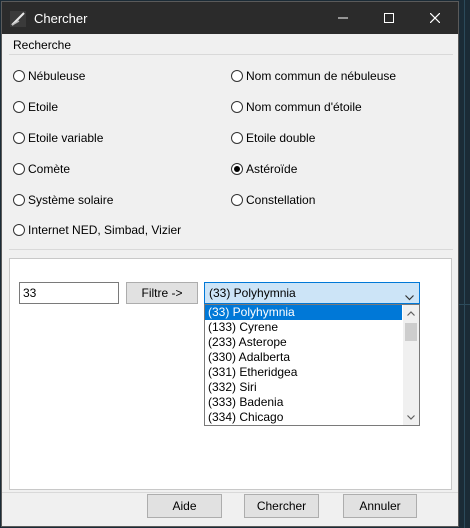 Image resolution: width=470 pixels, height=528 pixels. I want to click on radio-nebula: Nébuleuse, so click(49, 76).